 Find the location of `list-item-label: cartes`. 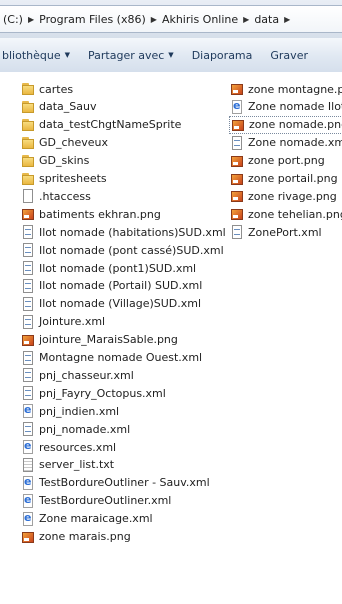

list-item-label: cartes is located at coordinates (56, 89).